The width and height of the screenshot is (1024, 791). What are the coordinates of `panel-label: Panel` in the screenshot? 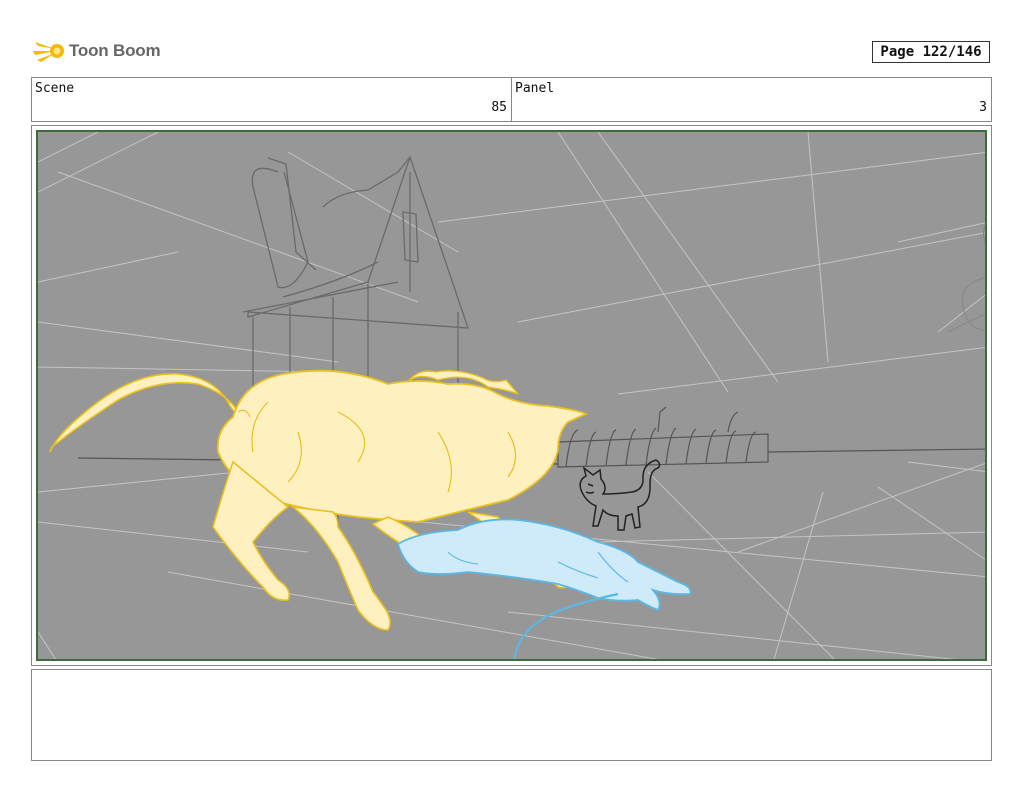 It's located at (535, 88).